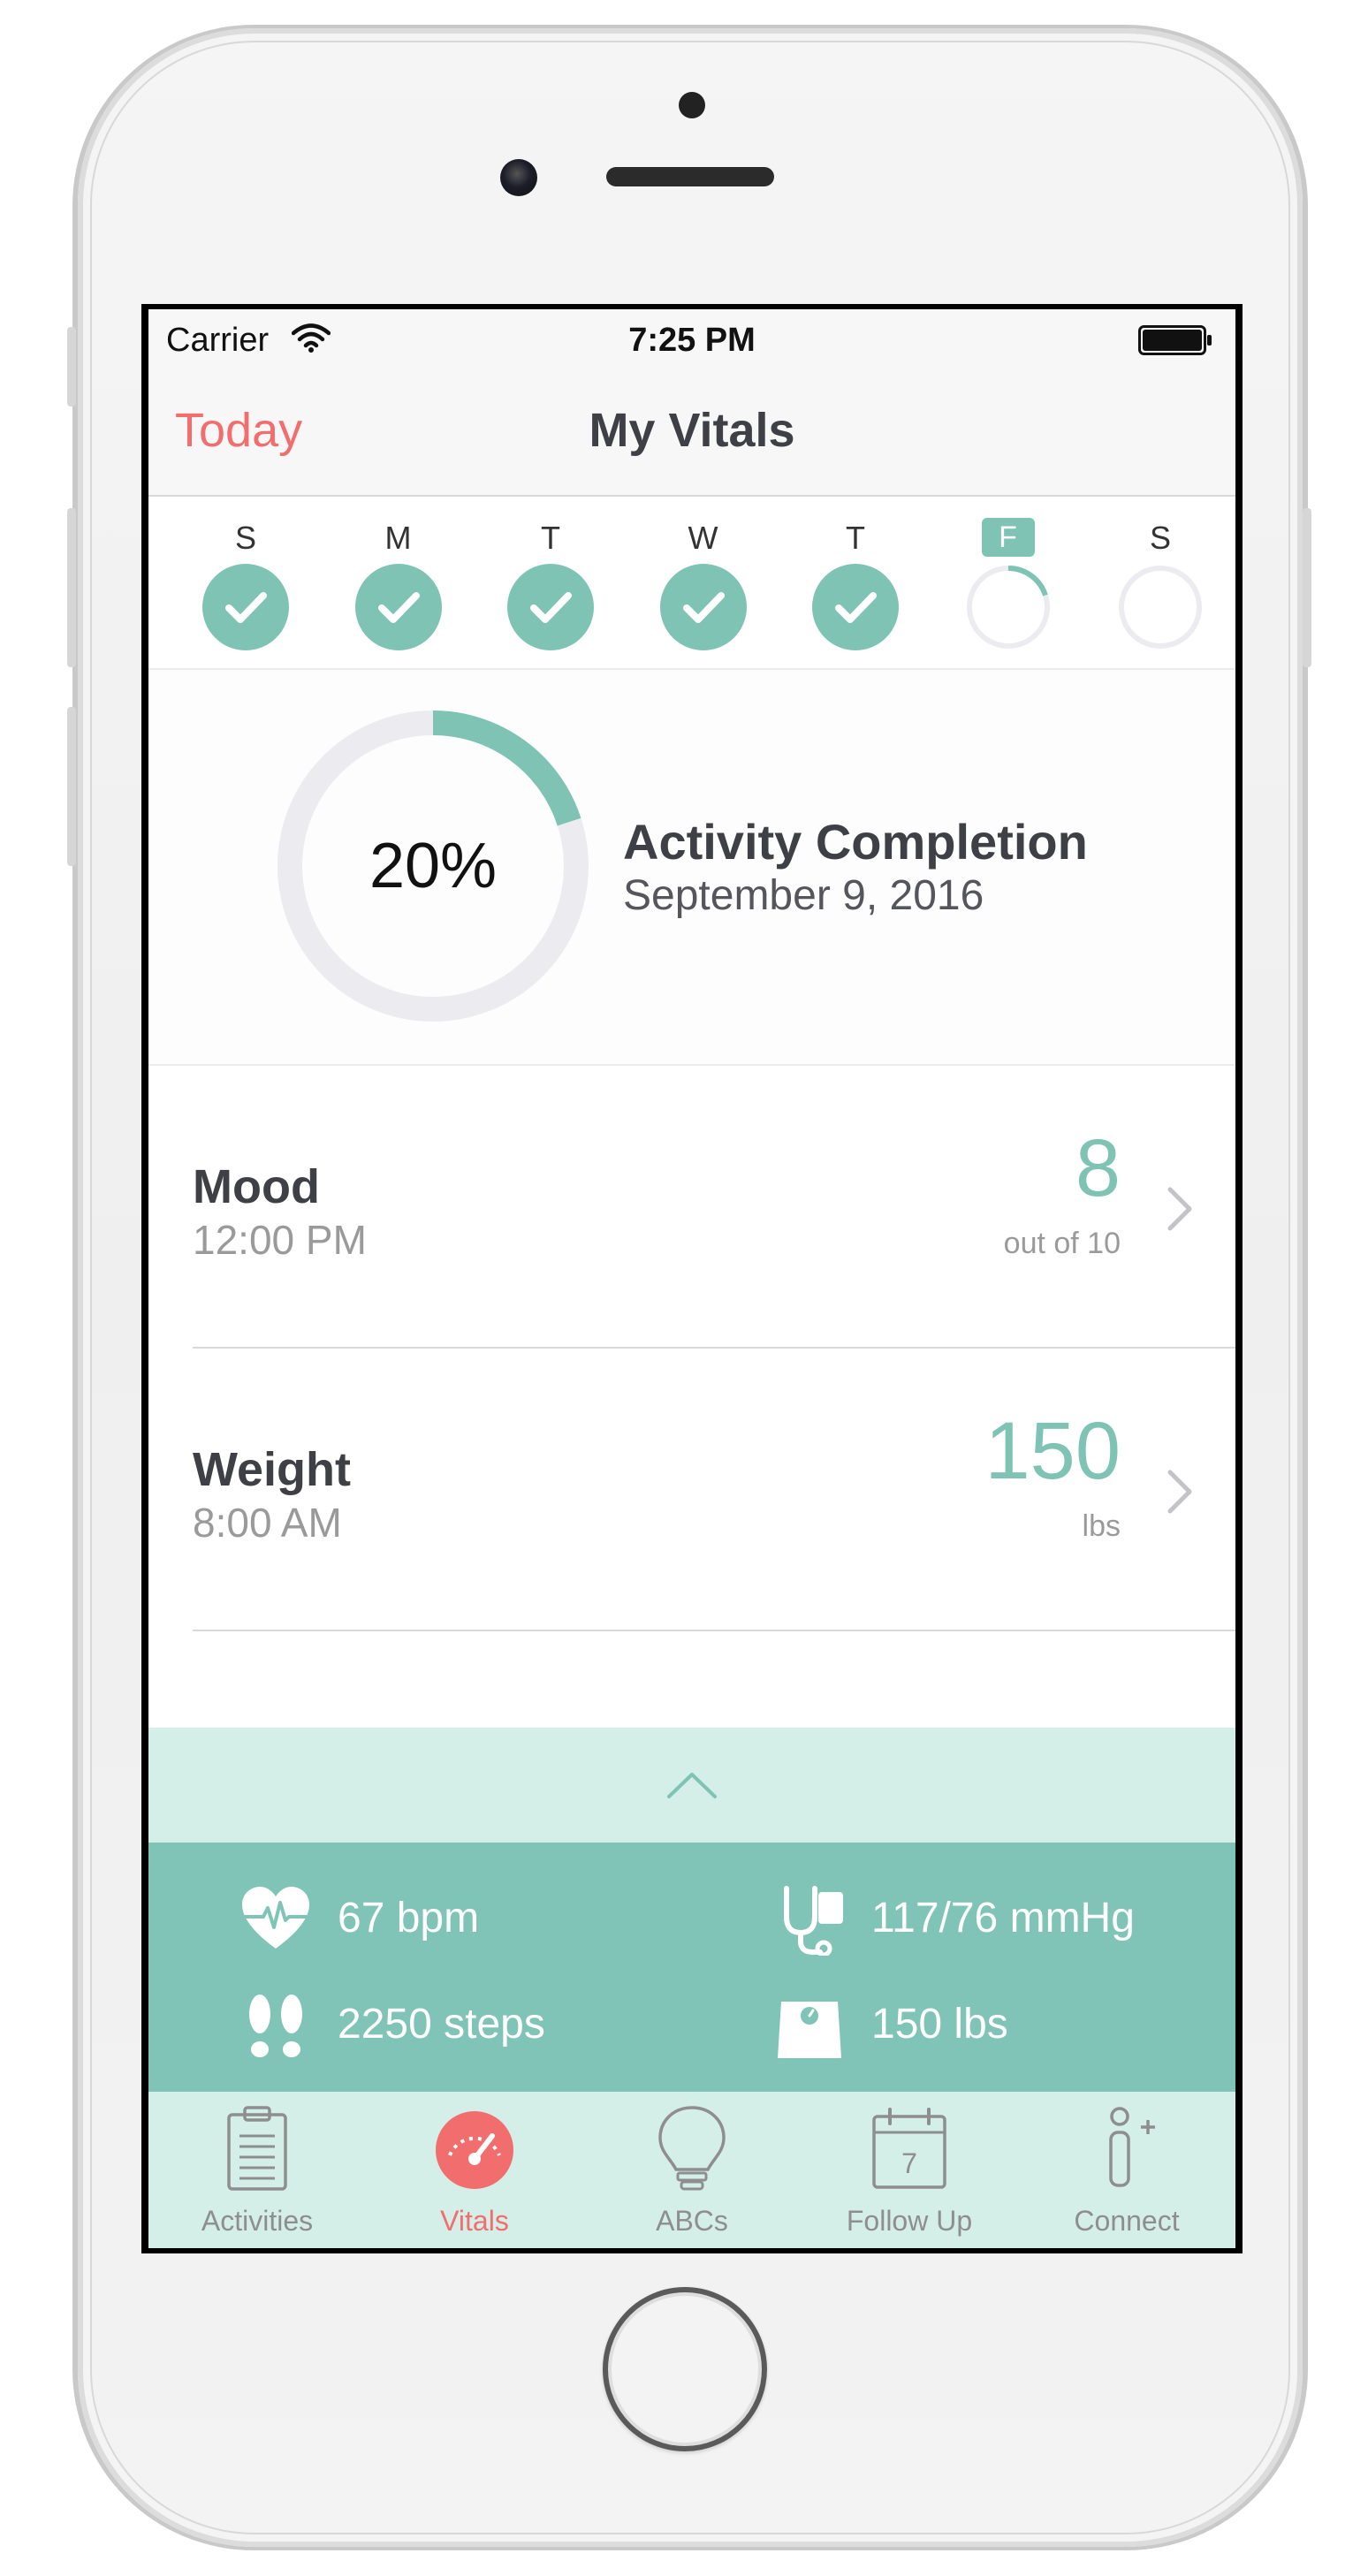 This screenshot has height=2576, width=1368. What do you see at coordinates (1101, 1526) in the screenshot?
I see `vital-unit: lbs` at bounding box center [1101, 1526].